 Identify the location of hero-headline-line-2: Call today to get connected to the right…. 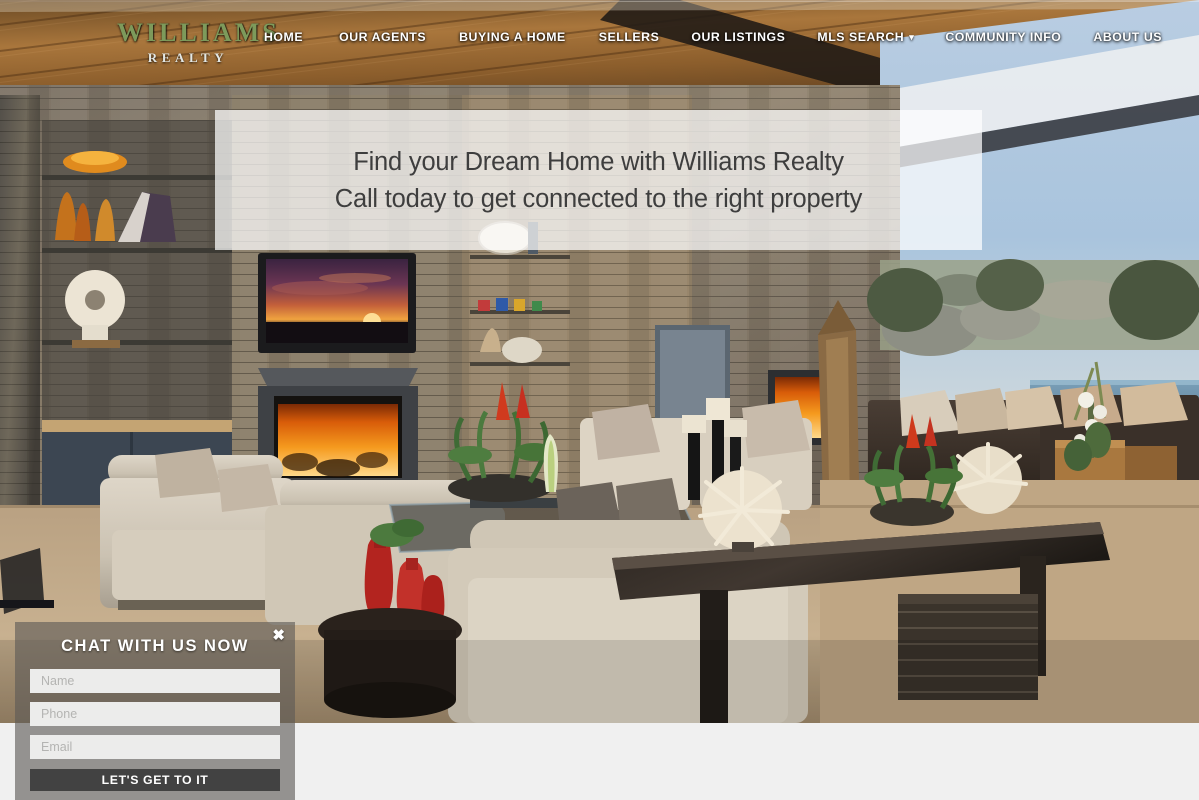
(598, 198).